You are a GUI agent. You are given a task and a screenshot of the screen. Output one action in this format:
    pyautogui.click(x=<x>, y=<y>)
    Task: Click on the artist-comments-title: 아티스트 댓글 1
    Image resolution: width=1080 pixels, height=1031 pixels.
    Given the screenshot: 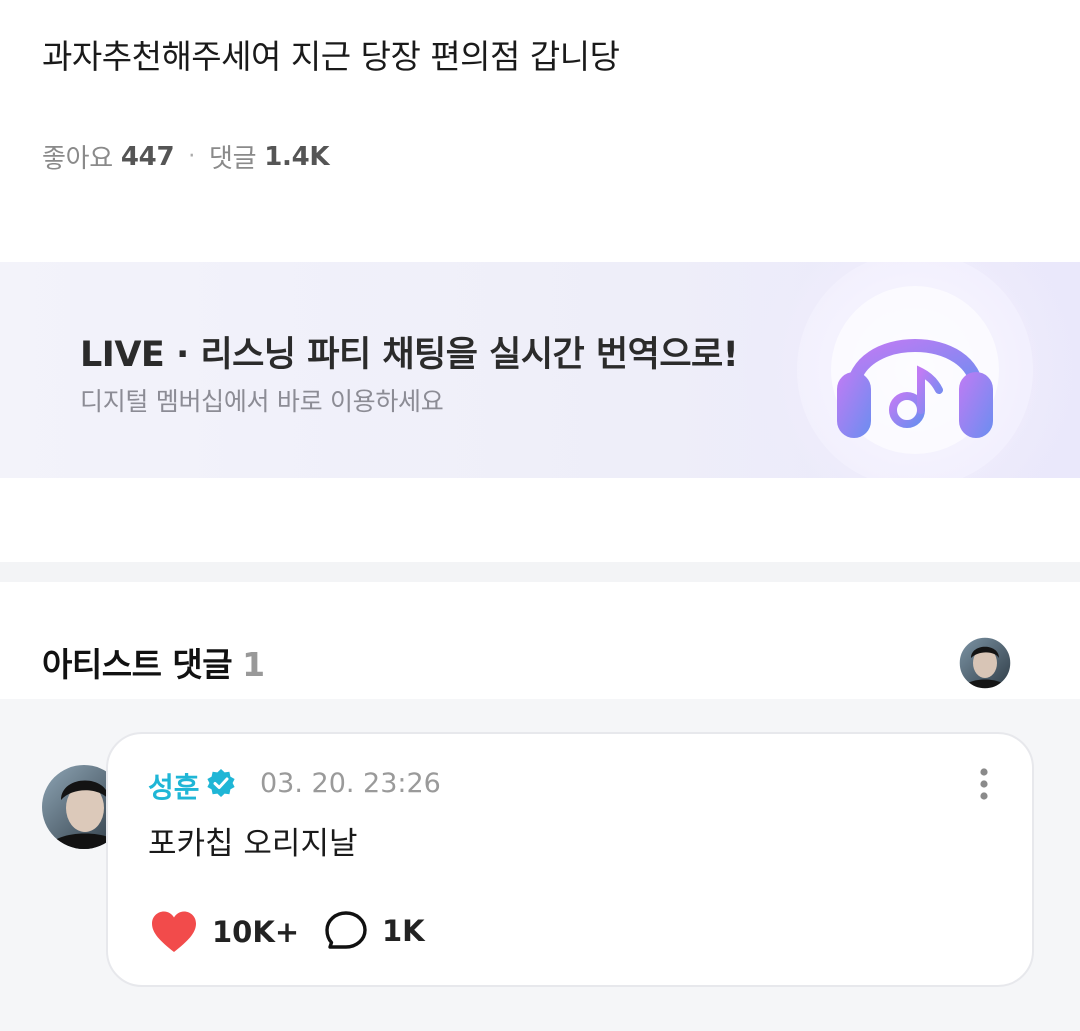 What is the action you would take?
    pyautogui.click(x=153, y=662)
    